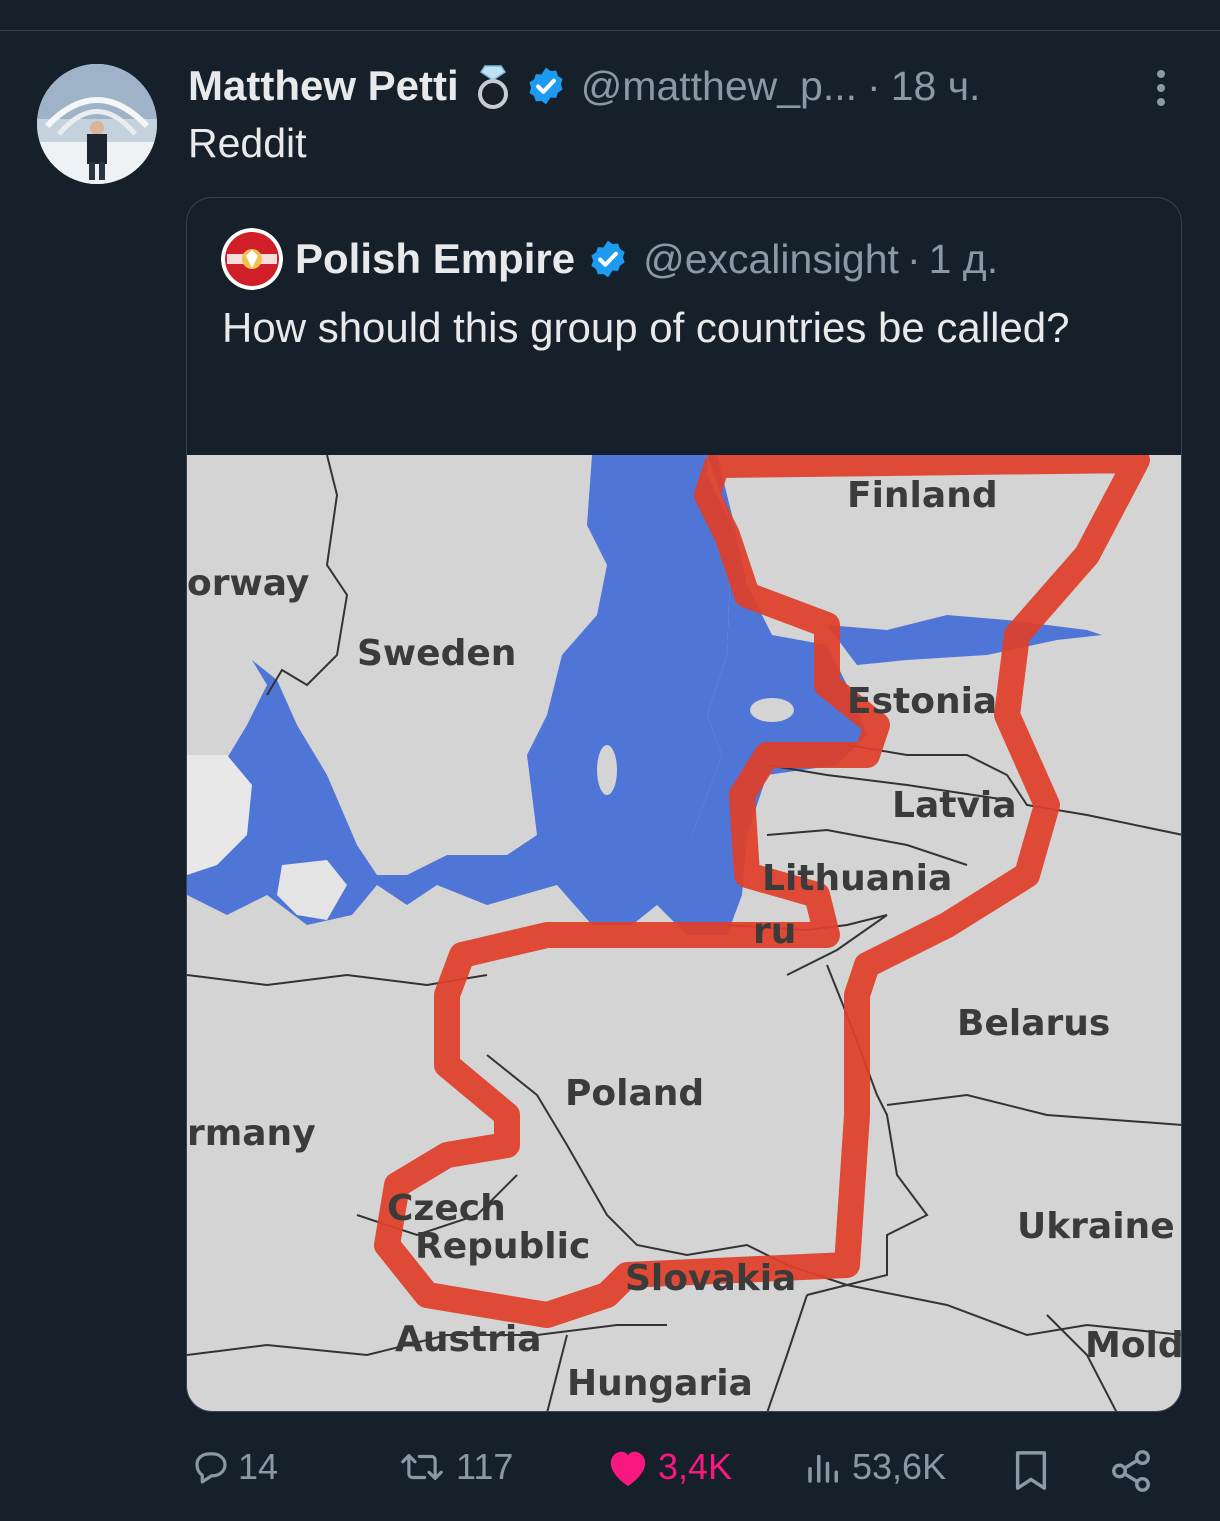  What do you see at coordinates (211, 1468) in the screenshot?
I see `reply-icon` at bounding box center [211, 1468].